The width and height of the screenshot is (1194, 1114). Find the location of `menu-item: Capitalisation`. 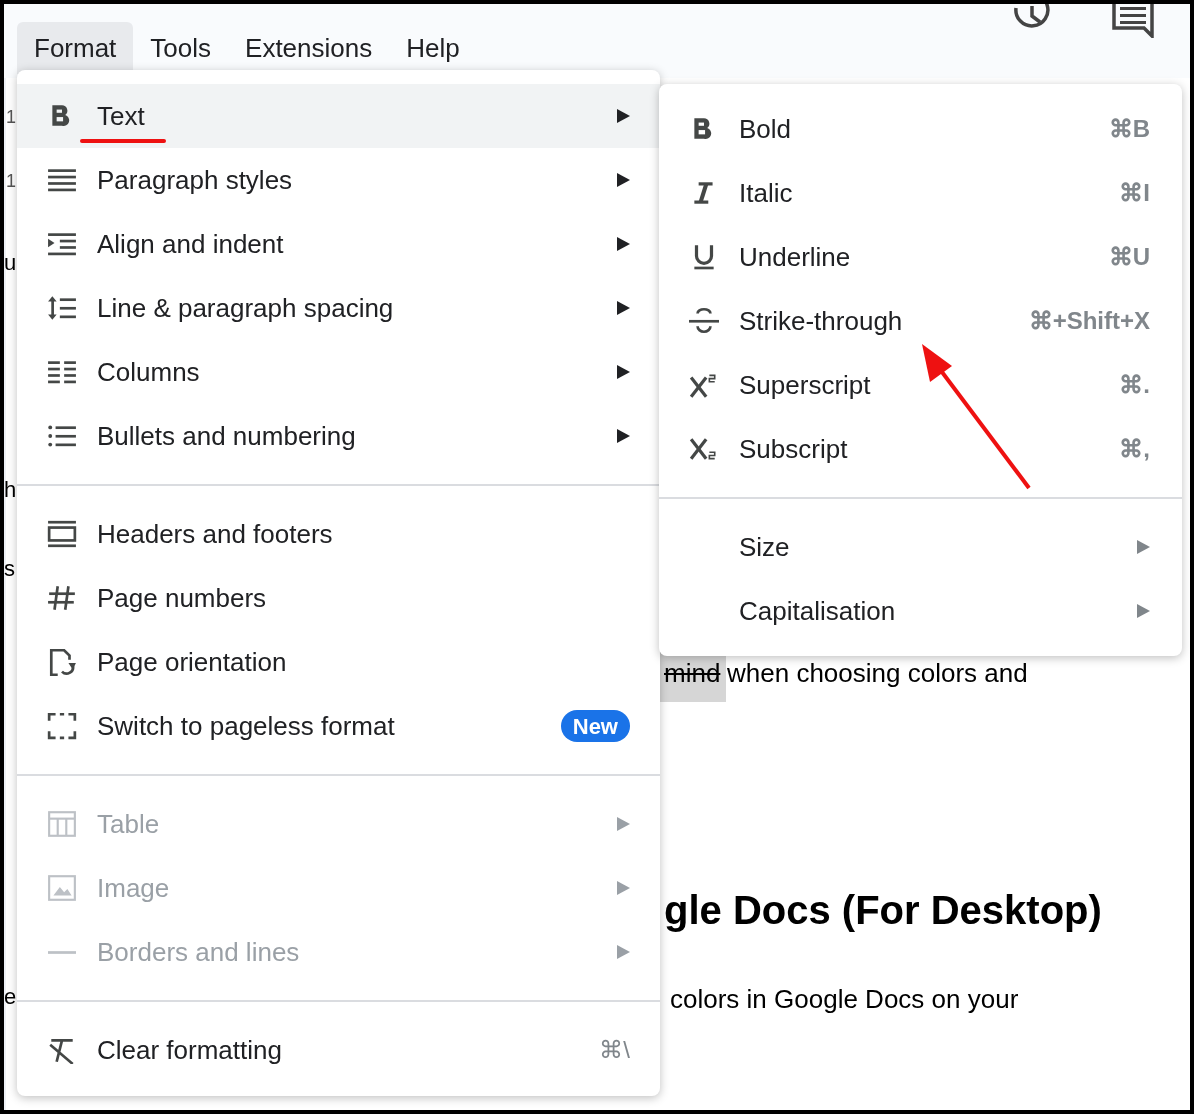

menu-item: Capitalisation is located at coordinates (920, 611).